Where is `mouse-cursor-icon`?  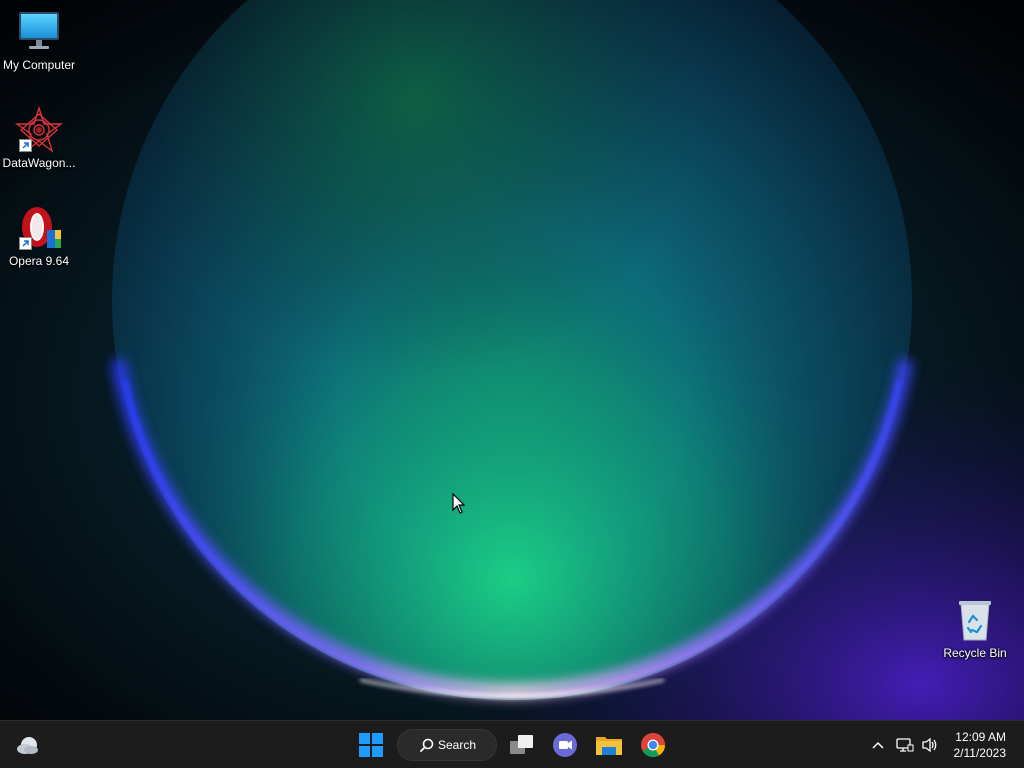
mouse-cursor-icon is located at coordinates (459, 503).